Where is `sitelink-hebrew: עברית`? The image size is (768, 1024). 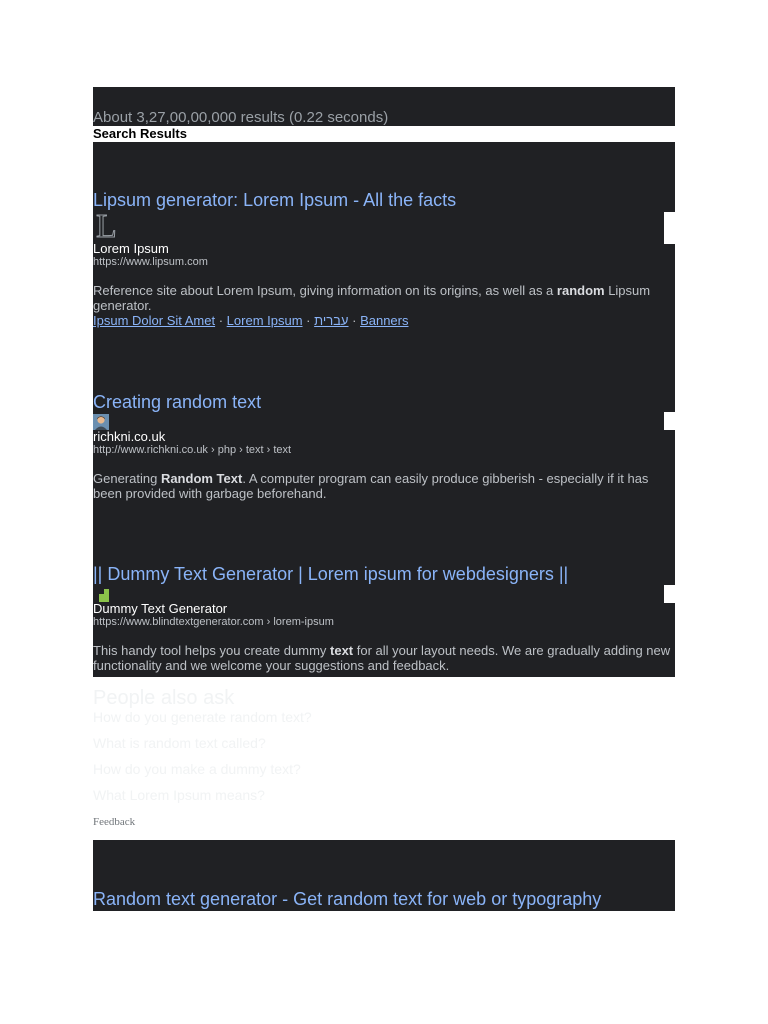 sitelink-hebrew: עברית is located at coordinates (331, 320).